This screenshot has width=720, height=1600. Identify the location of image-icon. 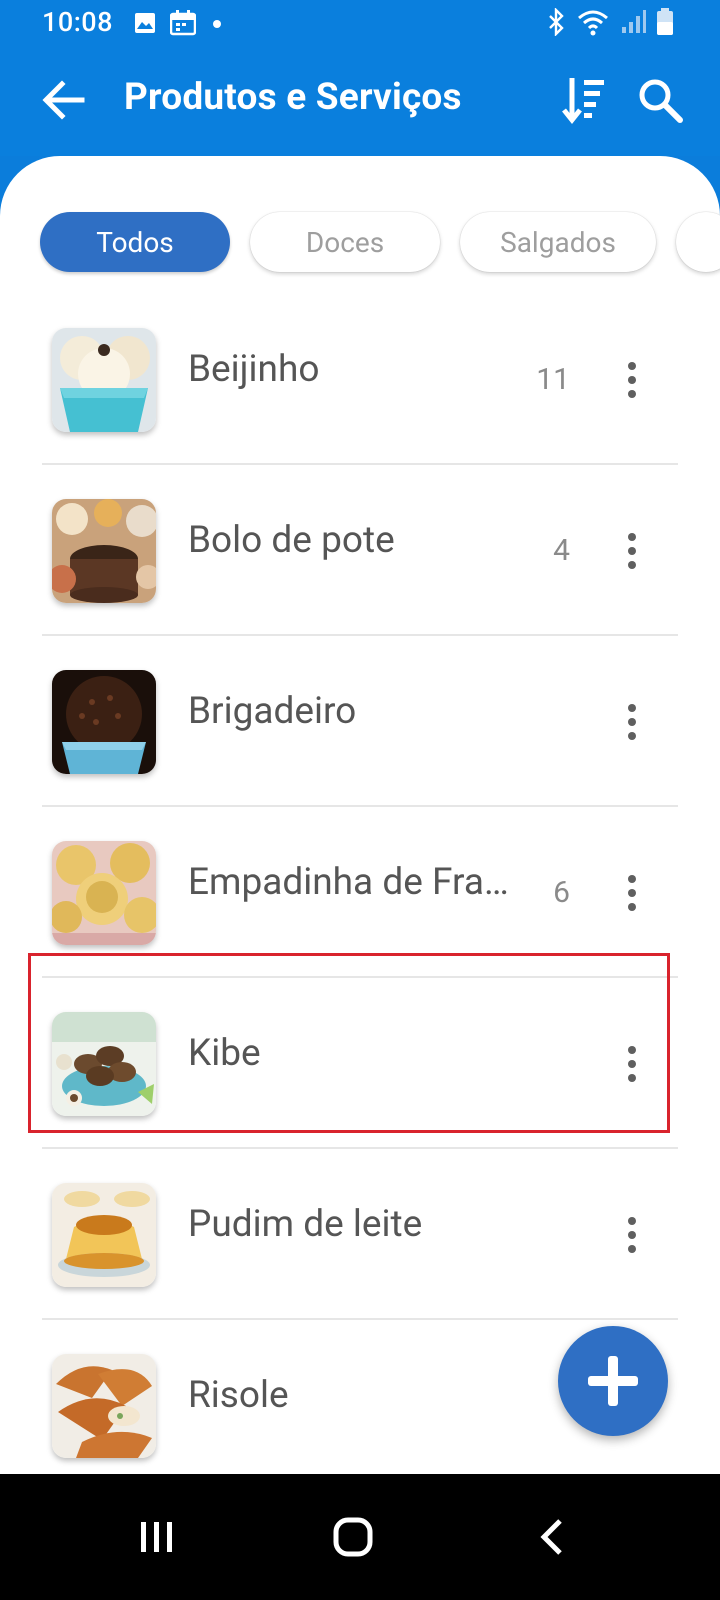
(145, 23).